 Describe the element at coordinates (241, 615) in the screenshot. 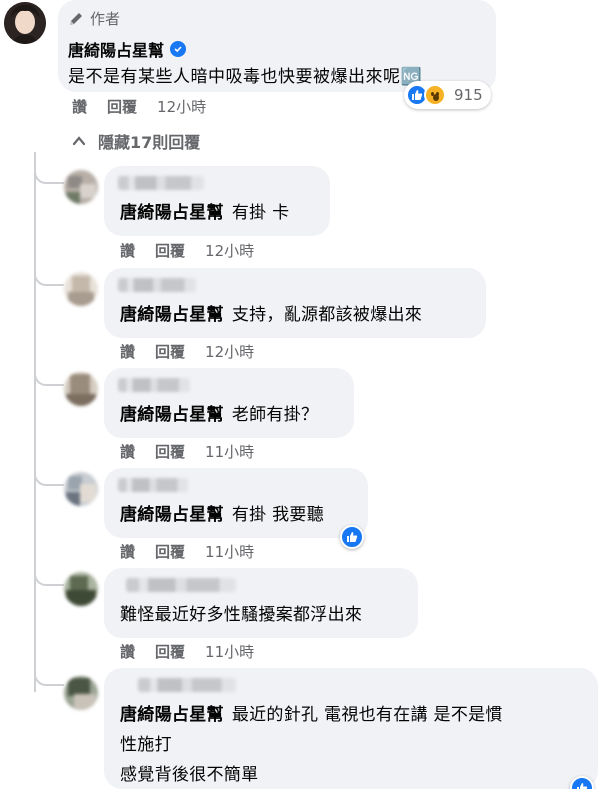

I see `reply-text: 難怪最近好多性騷擾案都浮出來` at that location.